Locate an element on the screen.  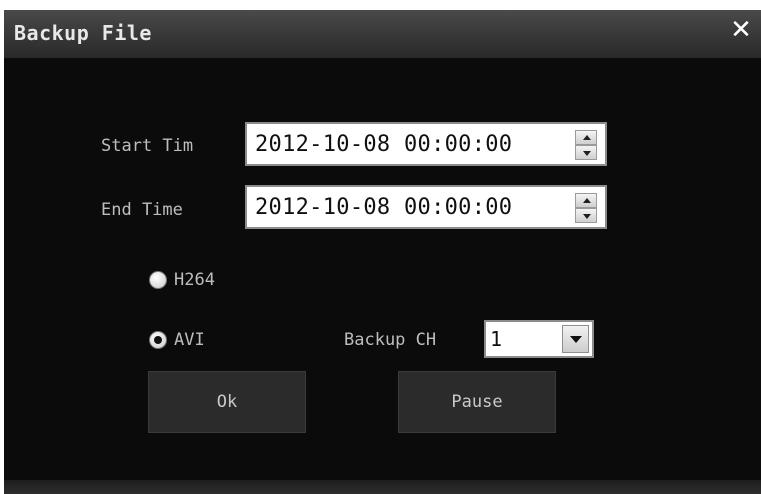
dialog-bottom-edge is located at coordinates (382, 487).